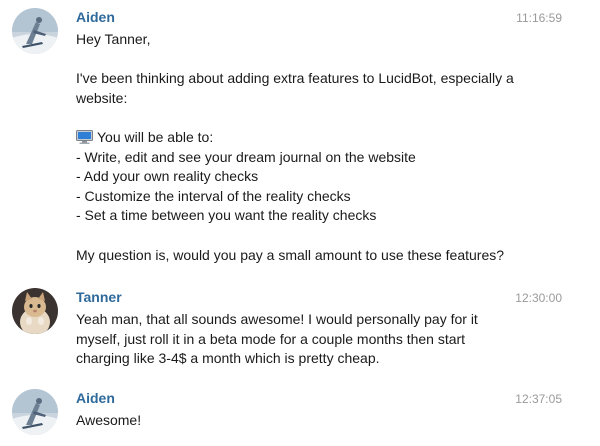  Describe the element at coordinates (167, 176) in the screenshot. I see `feature-item: - Add your own reality checks` at that location.